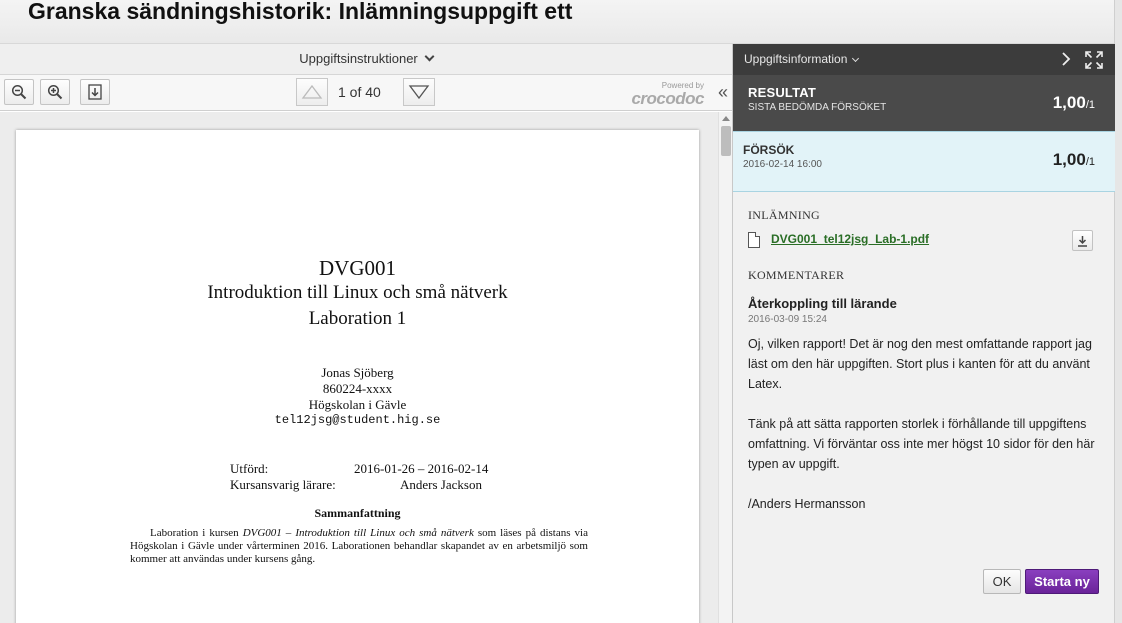 The height and width of the screenshot is (623, 1122). I want to click on result-grade-denominator: /1, so click(1090, 105).